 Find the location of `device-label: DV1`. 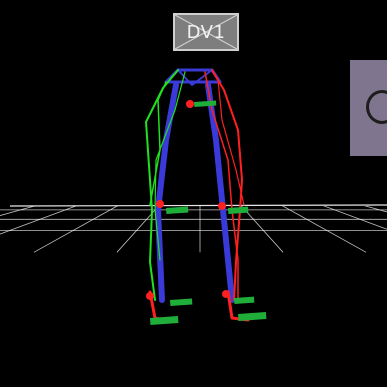

device-label: DV1 is located at coordinates (206, 32).